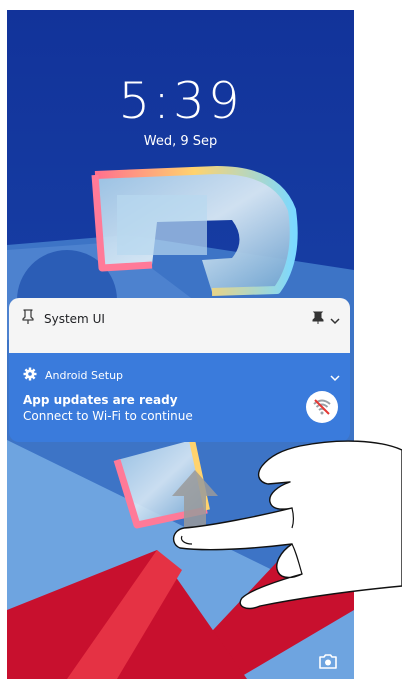 Image resolution: width=402 pixels, height=679 pixels. What do you see at coordinates (100, 400) in the screenshot?
I see `notification-title: App updates are ready` at bounding box center [100, 400].